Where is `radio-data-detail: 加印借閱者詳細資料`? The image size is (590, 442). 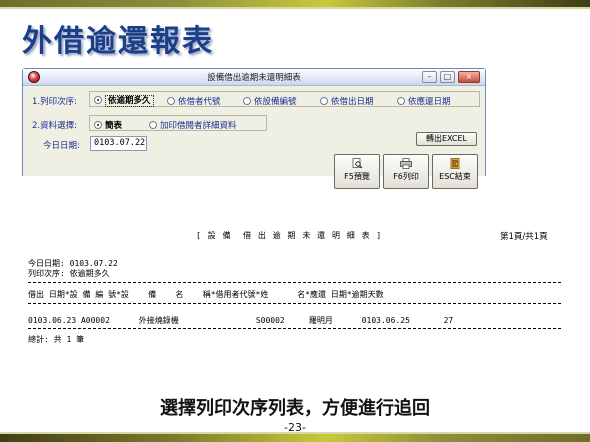
radio-data-detail: 加印借閱者詳細資料 is located at coordinates (193, 125).